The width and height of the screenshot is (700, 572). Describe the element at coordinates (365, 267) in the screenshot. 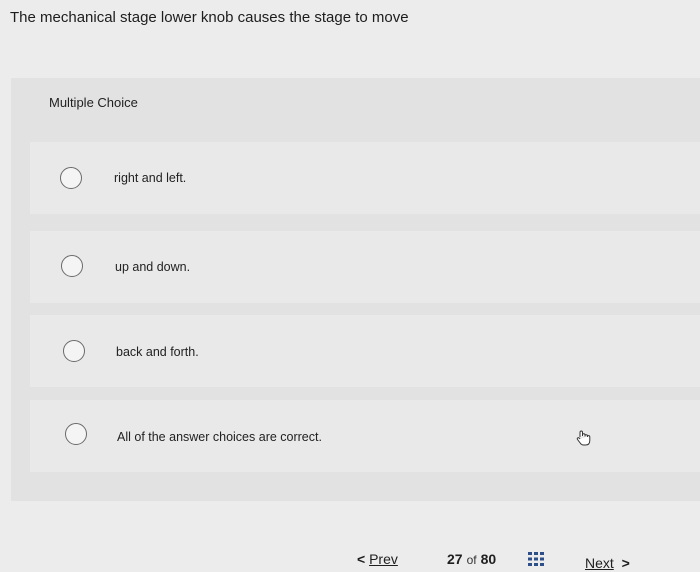

I see `choice-option-2: up and down.` at that location.